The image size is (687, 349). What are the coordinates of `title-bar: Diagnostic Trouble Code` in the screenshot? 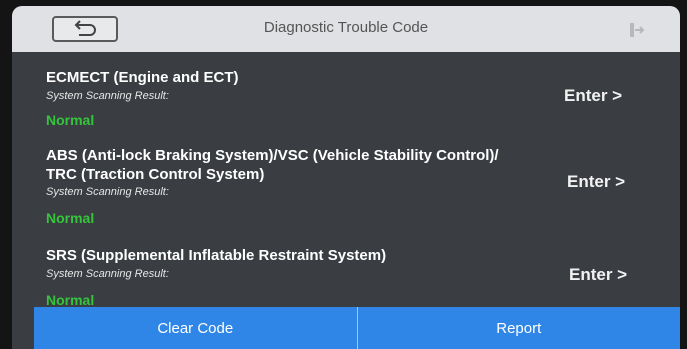 It's located at (346, 29).